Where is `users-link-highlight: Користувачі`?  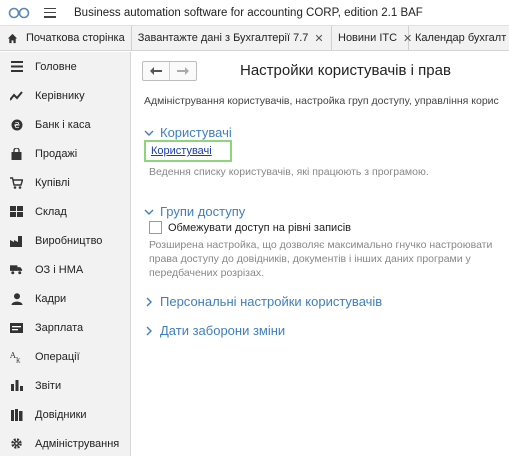 users-link-highlight: Користувачі is located at coordinates (188, 151).